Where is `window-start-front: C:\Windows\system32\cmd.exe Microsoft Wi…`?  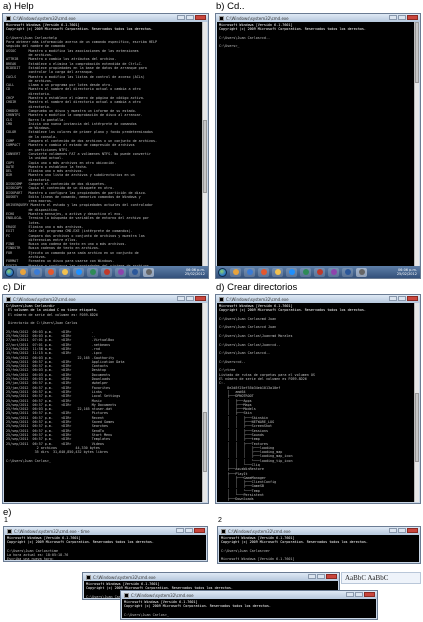 window-start-front: C:\Windows\system32\cmd.exe Microsoft Wi… is located at coordinates (249, 605).